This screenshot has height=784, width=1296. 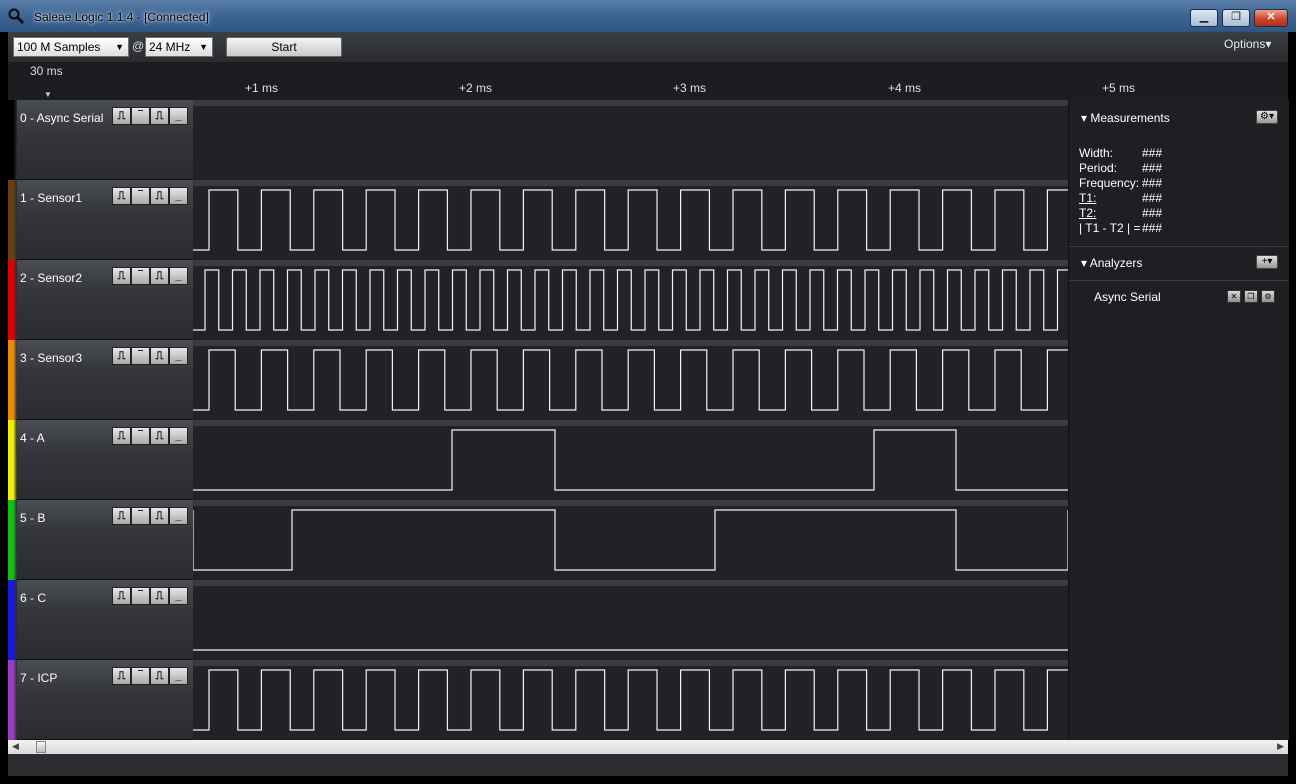 What do you see at coordinates (1121, 153) in the screenshot?
I see `measurement-row: Width: ###` at bounding box center [1121, 153].